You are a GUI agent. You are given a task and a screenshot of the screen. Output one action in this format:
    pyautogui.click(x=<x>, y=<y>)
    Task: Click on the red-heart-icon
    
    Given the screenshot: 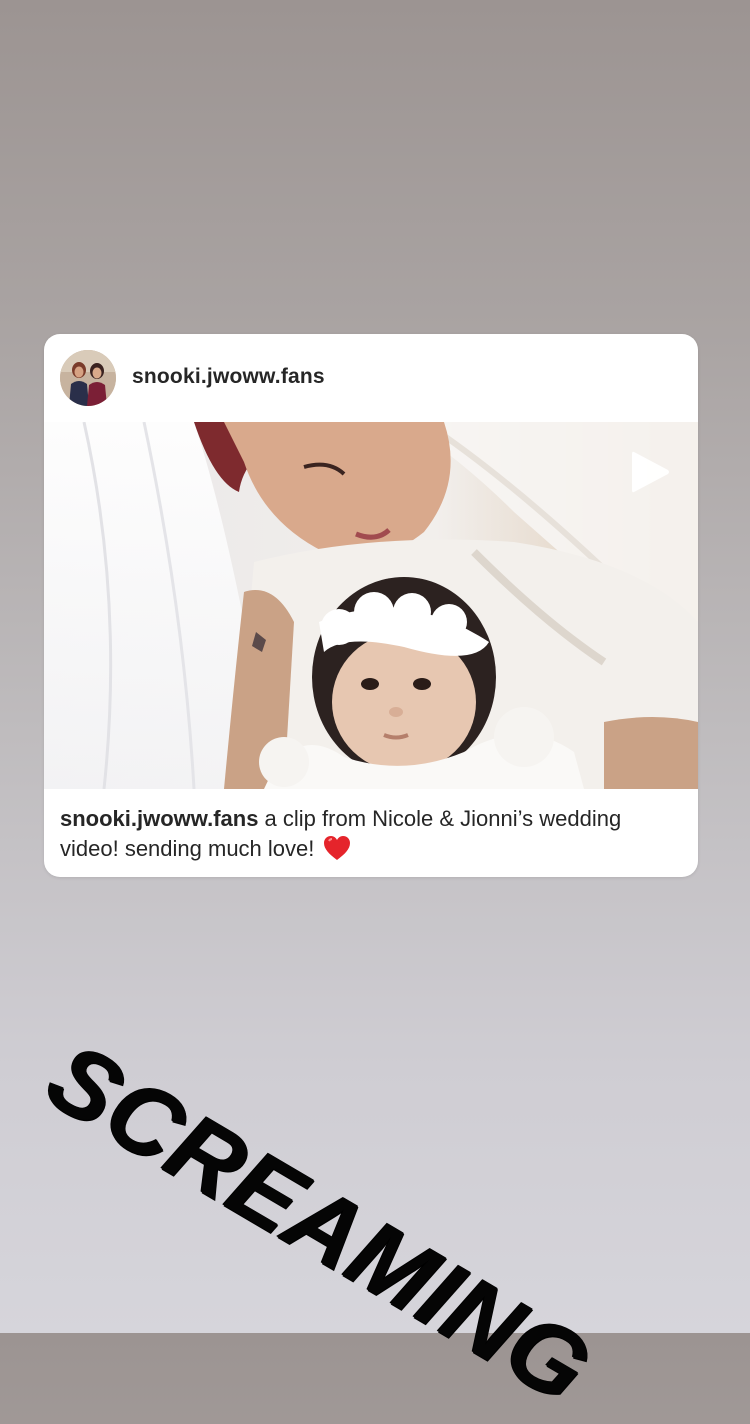 What is the action you would take?
    pyautogui.click(x=336, y=848)
    